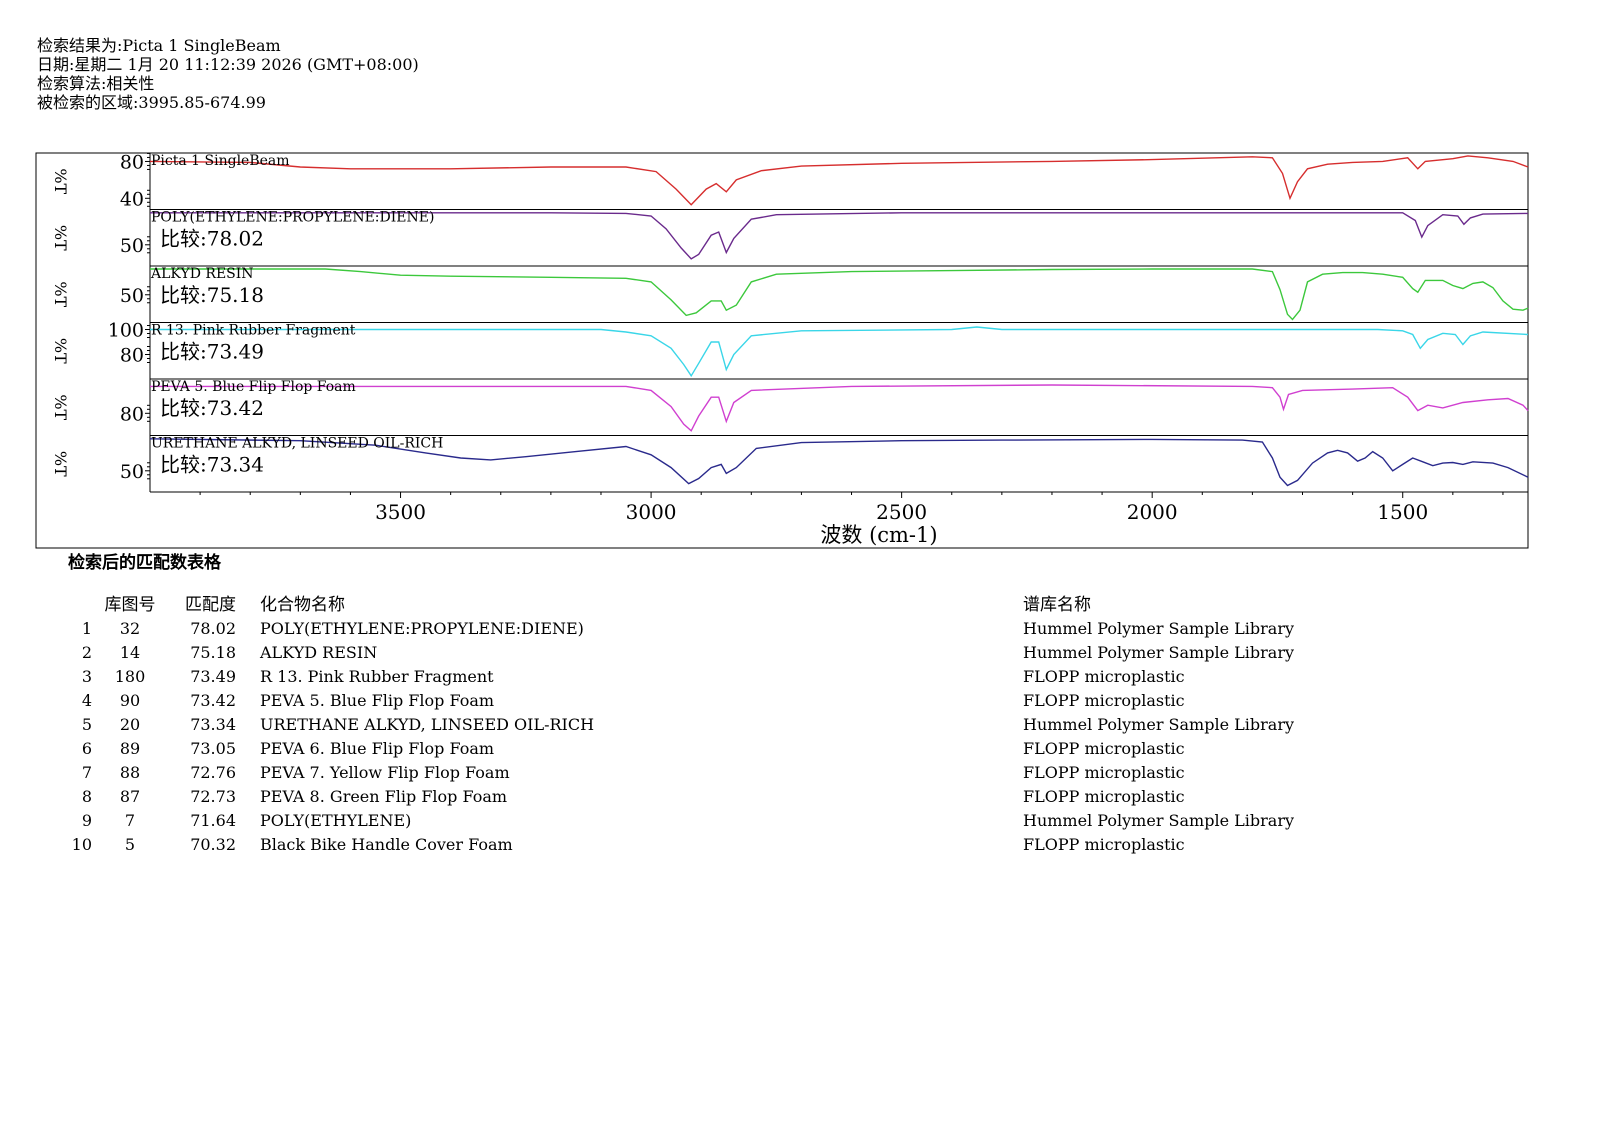 Image resolution: width=1600 pixels, height=1131 pixels. Describe the element at coordinates (253, 387) in the screenshot. I see `series-name-label: PEVA 5. Blue Flip Flop Foam` at that location.